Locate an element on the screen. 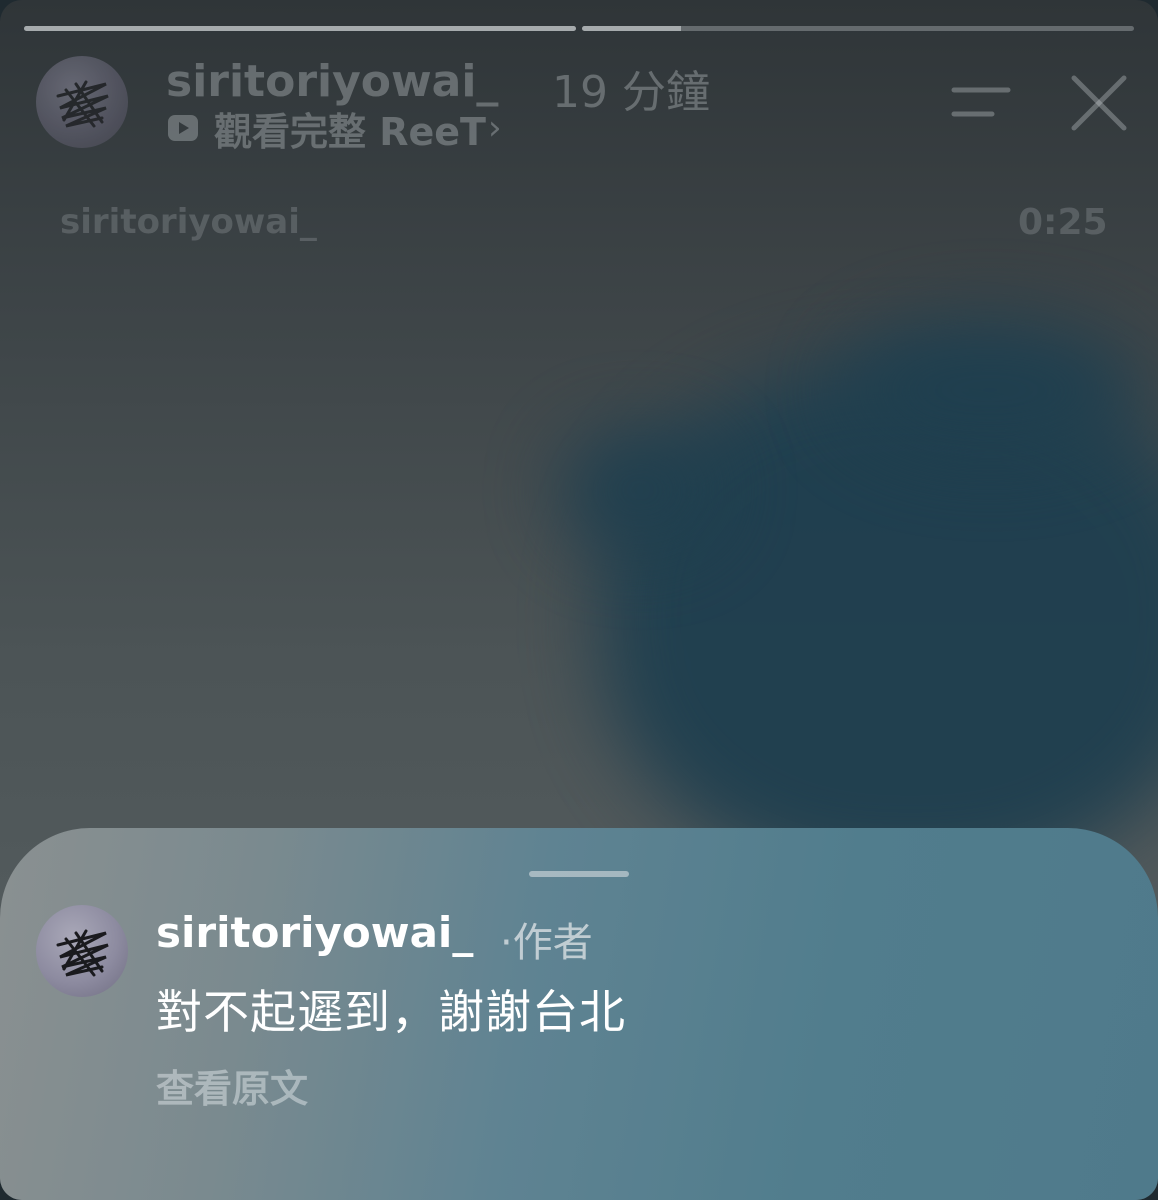 This screenshot has width=1158, height=1200. watch-full-reel-link: 觀看完整 ReeT › is located at coordinates (334, 129).